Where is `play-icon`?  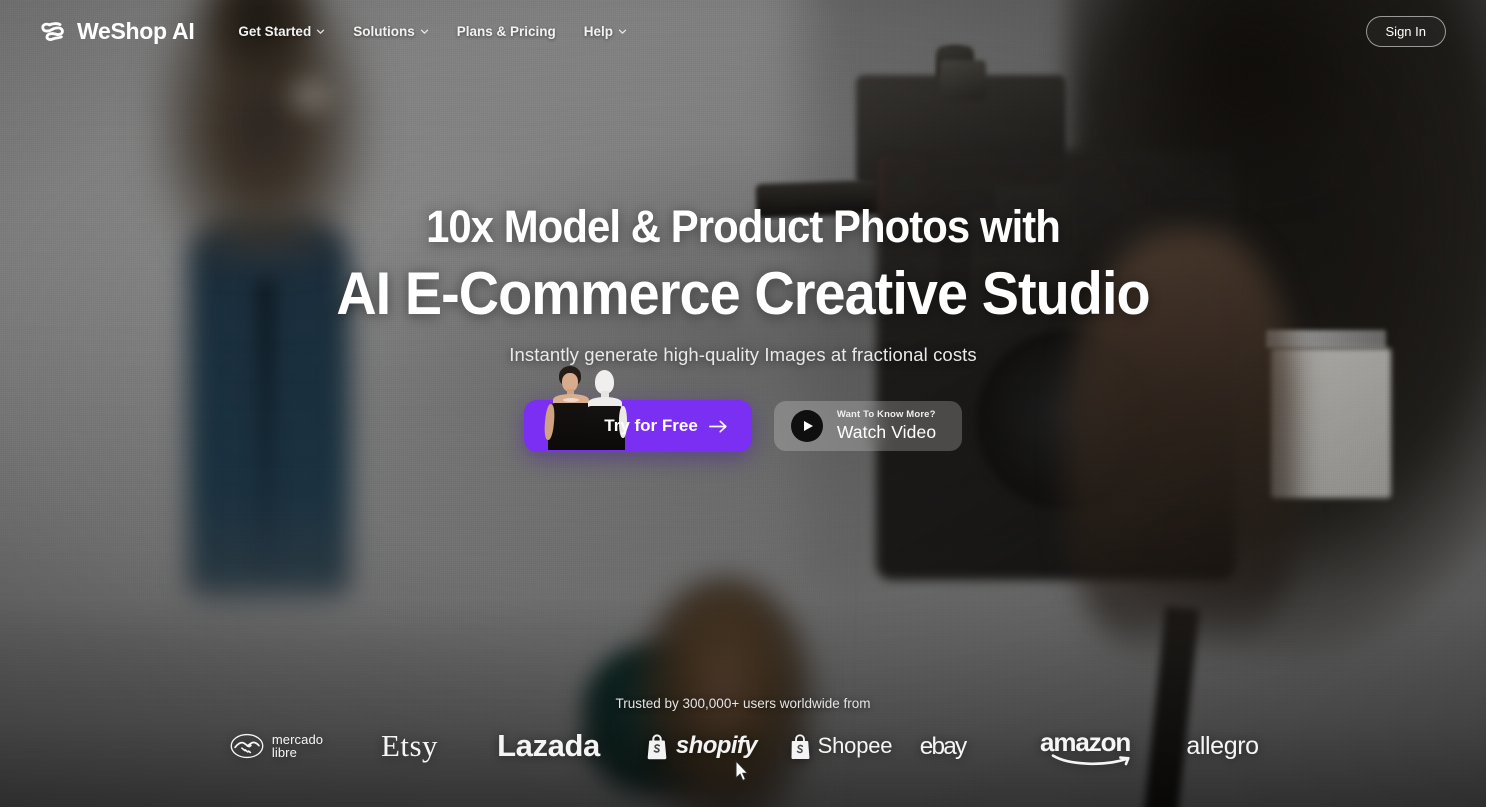
play-icon is located at coordinates (806, 426).